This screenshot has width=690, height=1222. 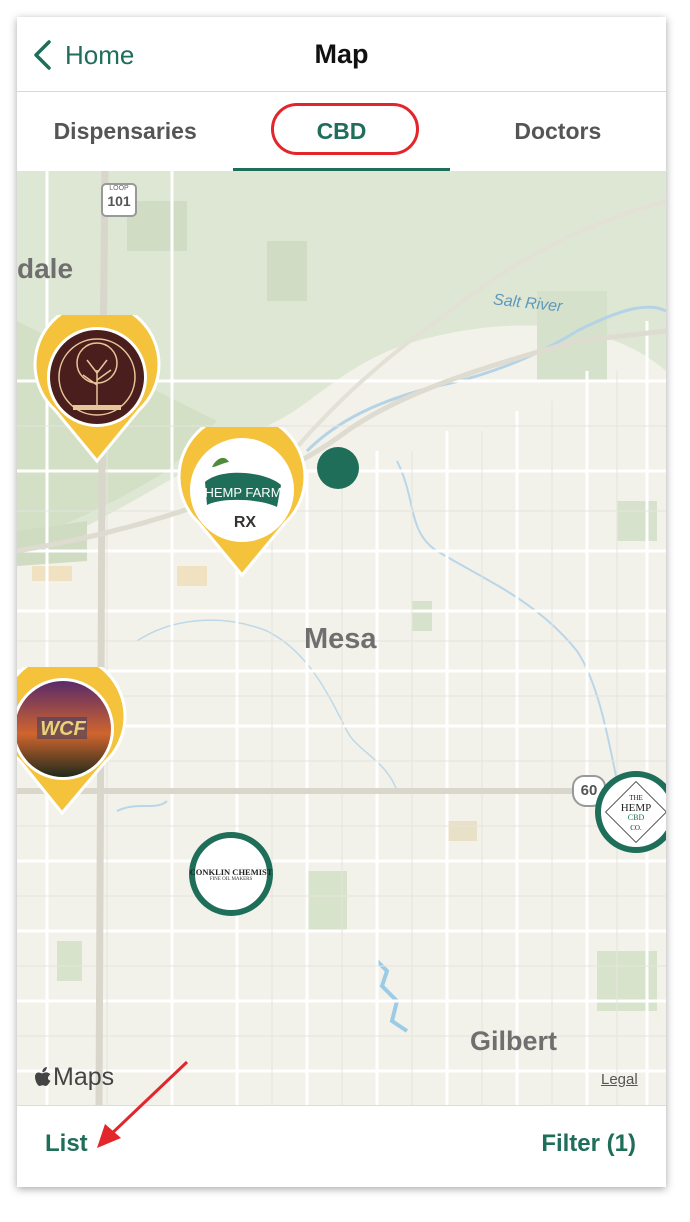 I want to click on apple-maps-attribution: Maps, so click(x=74, y=1077).